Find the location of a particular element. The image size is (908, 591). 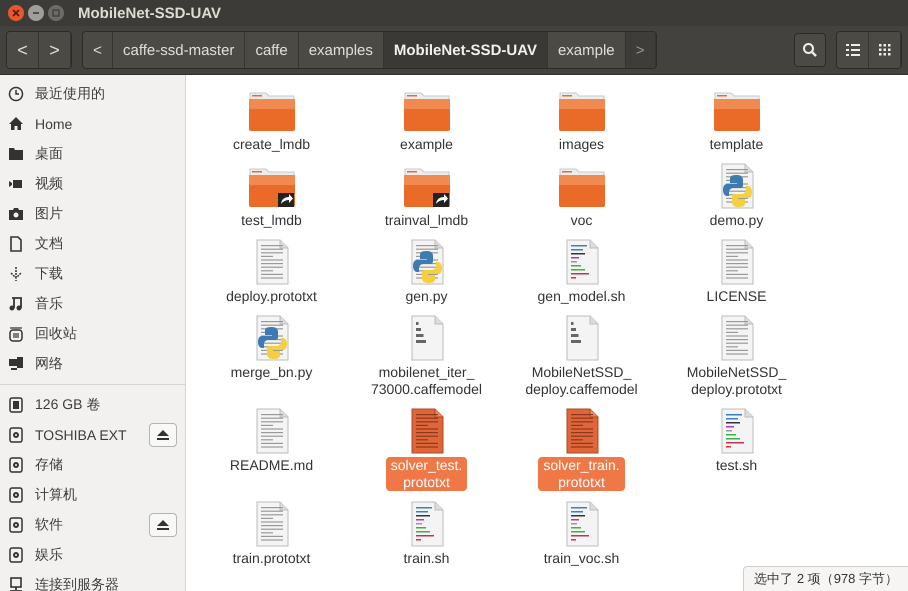

path-segment-button: caffe-ssd-master is located at coordinates (179, 50).